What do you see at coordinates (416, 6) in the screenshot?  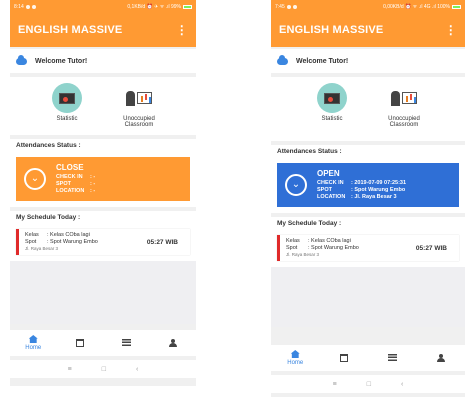 I see `status-indicators: 0,00KB/d ⏰ ᯤ .ıl 4G .ıl 100%` at bounding box center [416, 6].